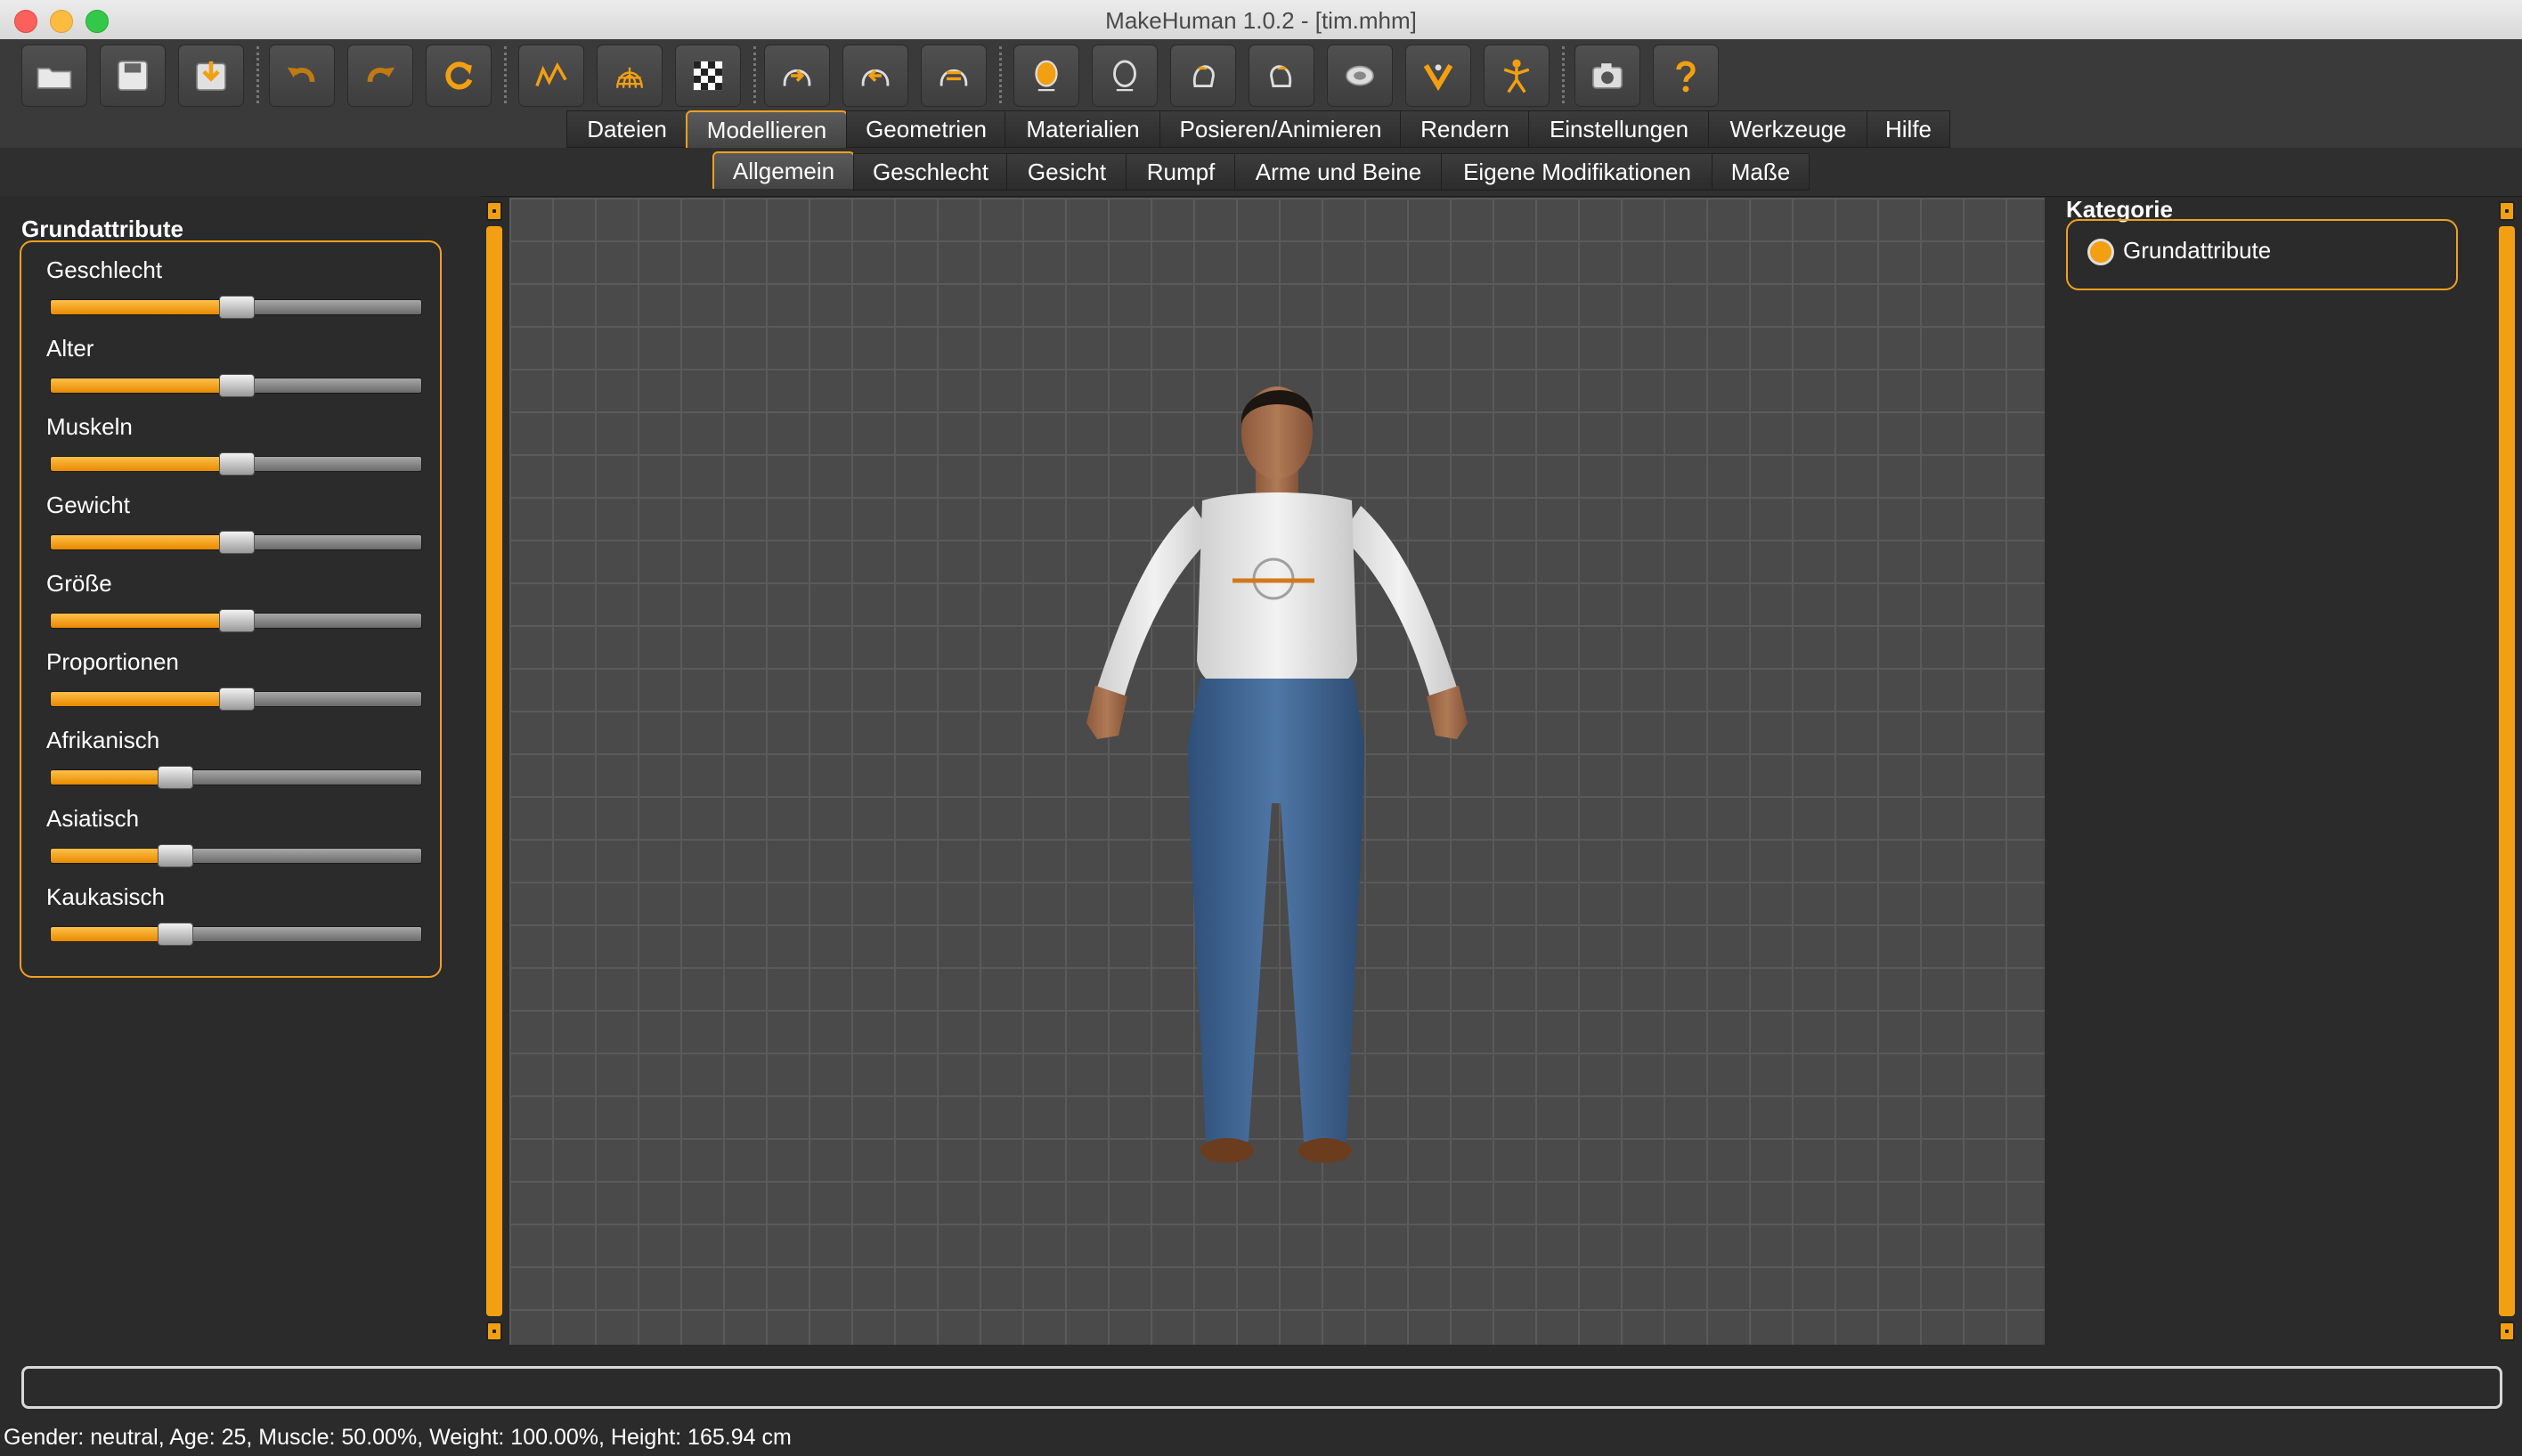 The image size is (2522, 1456). What do you see at coordinates (2100, 252) in the screenshot?
I see `radio-button-grundattribute` at bounding box center [2100, 252].